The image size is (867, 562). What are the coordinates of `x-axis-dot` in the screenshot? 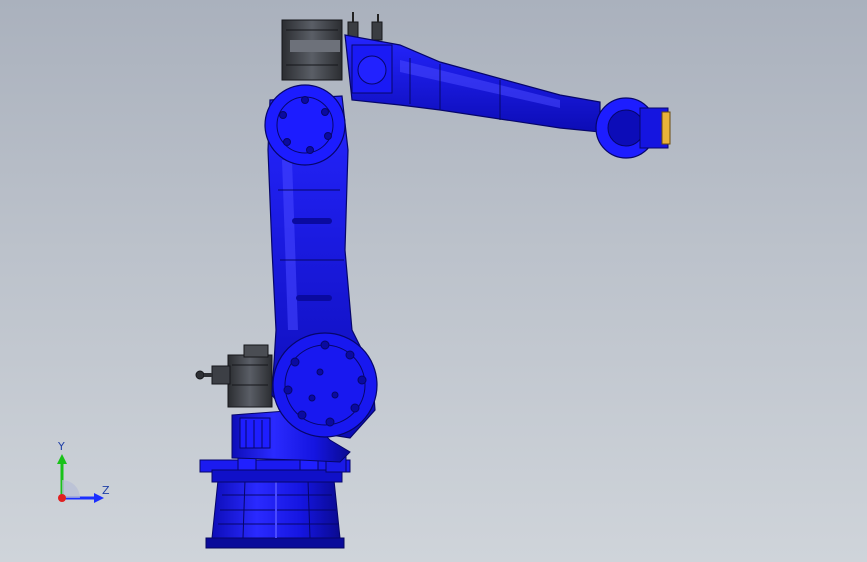 It's located at (62, 498).